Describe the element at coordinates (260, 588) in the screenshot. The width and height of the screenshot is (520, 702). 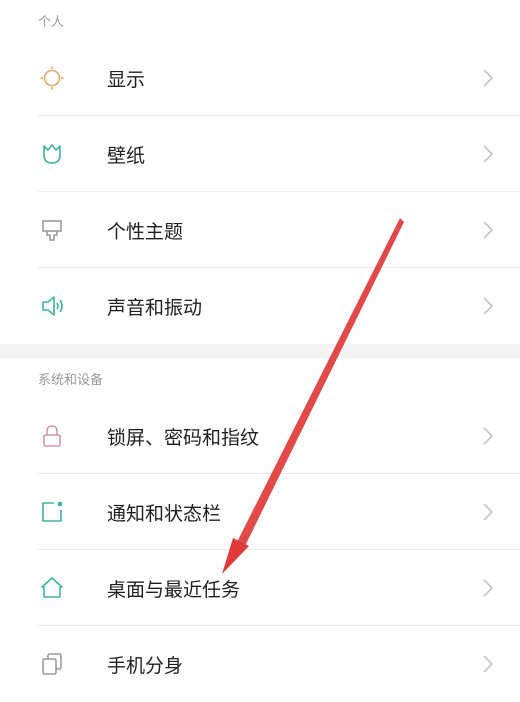
I see `settings-item-home-screen: 桌面与最近任务` at that location.